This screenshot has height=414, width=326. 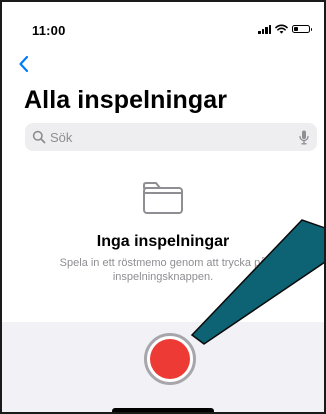 What do you see at coordinates (163, 410) in the screenshot?
I see `home-indicator` at bounding box center [163, 410].